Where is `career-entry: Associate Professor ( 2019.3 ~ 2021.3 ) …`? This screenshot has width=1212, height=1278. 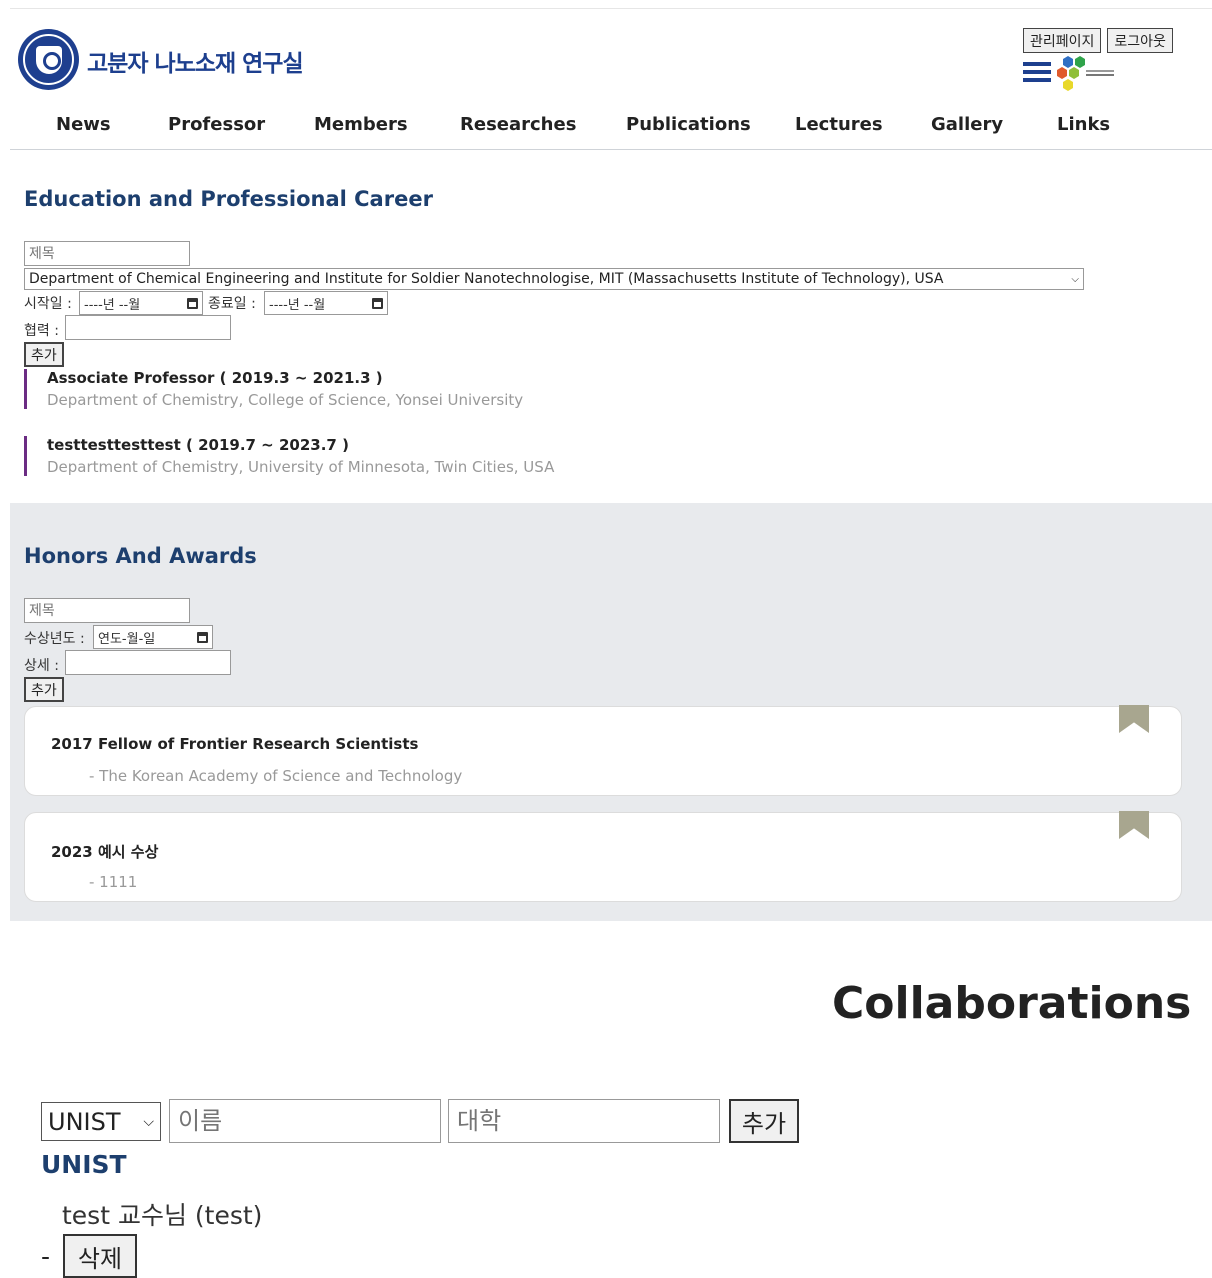 career-entry: Associate Professor ( 2019.3 ~ 2021.3 ) … is located at coordinates (273, 389).